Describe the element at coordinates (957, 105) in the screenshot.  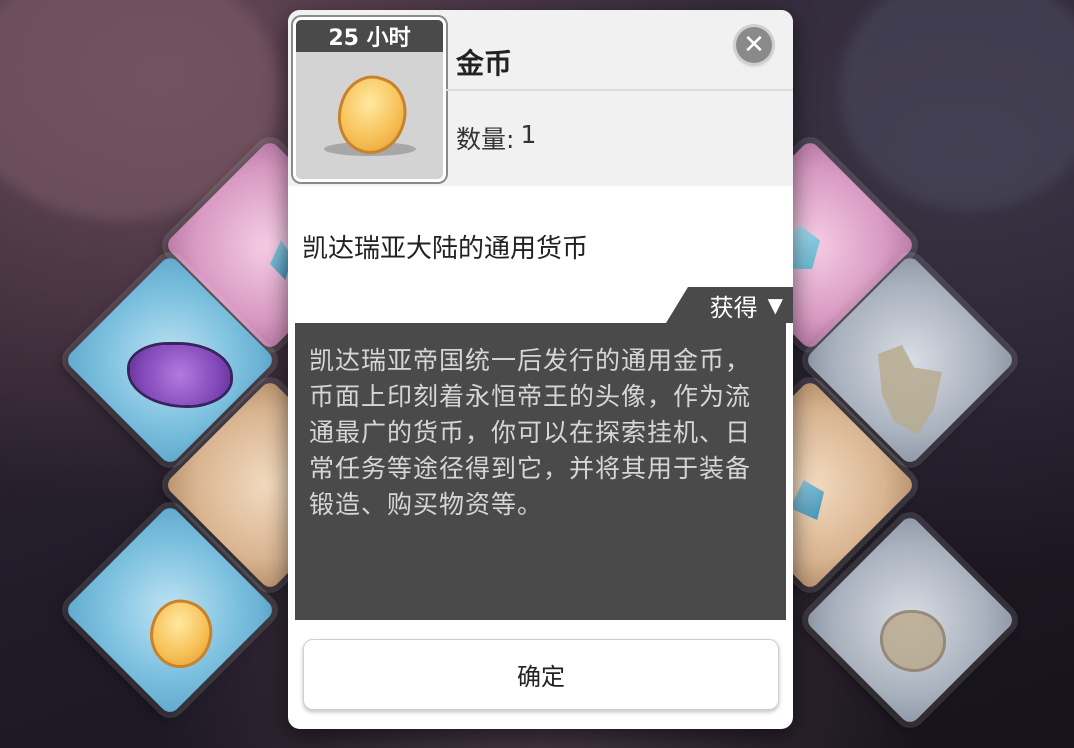
I see `bg-glow` at that location.